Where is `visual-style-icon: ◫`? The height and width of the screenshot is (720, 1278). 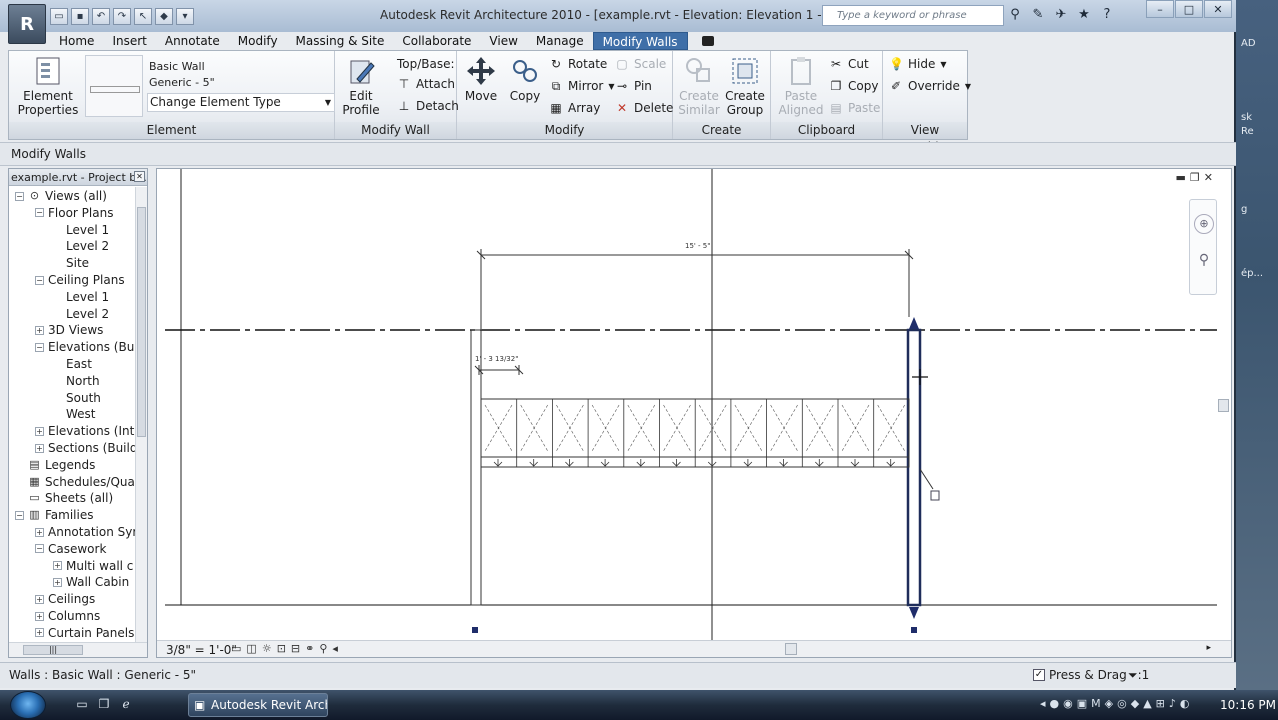
visual-style-icon: ◫ is located at coordinates (251, 648).